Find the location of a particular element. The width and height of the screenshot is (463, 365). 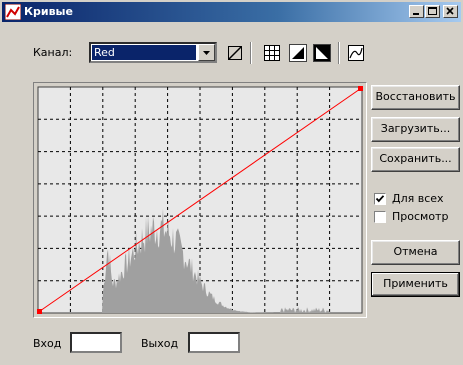

channel-dropdown-button is located at coordinates (206, 52).